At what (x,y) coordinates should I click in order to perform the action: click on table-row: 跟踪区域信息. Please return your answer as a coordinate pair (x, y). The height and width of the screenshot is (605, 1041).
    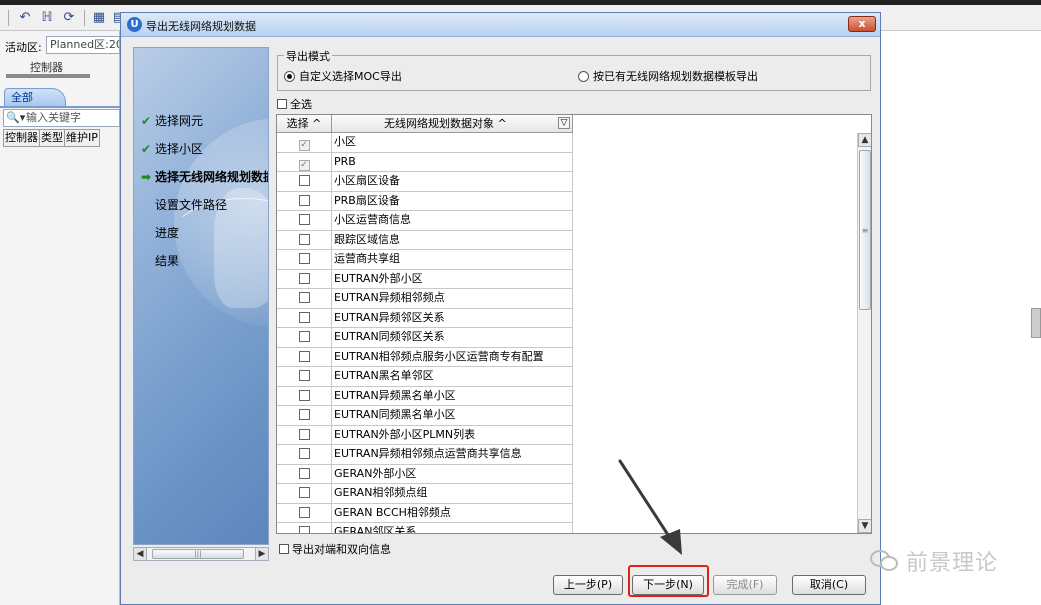
    Looking at the image, I should click on (425, 240).